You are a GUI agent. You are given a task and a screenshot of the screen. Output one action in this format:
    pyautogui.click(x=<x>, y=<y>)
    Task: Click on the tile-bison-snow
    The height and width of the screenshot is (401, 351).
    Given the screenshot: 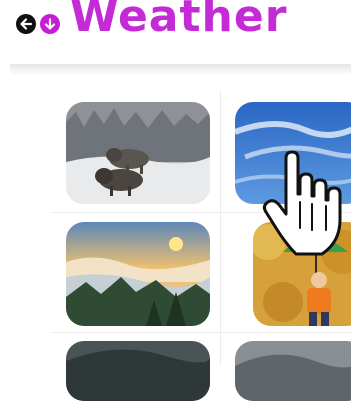 What is the action you would take?
    pyautogui.click(x=138, y=153)
    